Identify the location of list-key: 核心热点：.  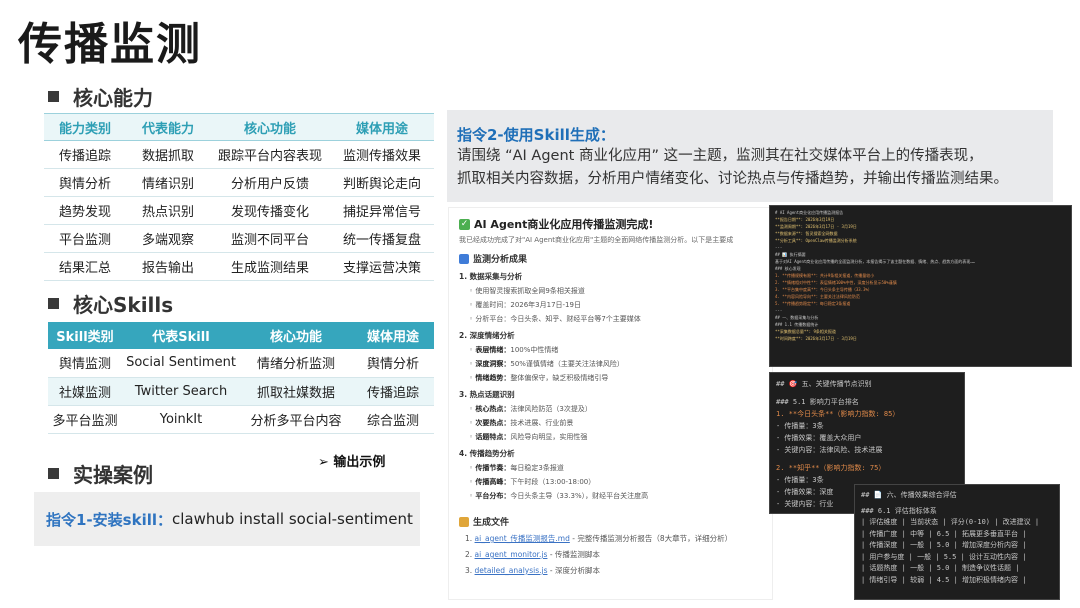
(493, 409).